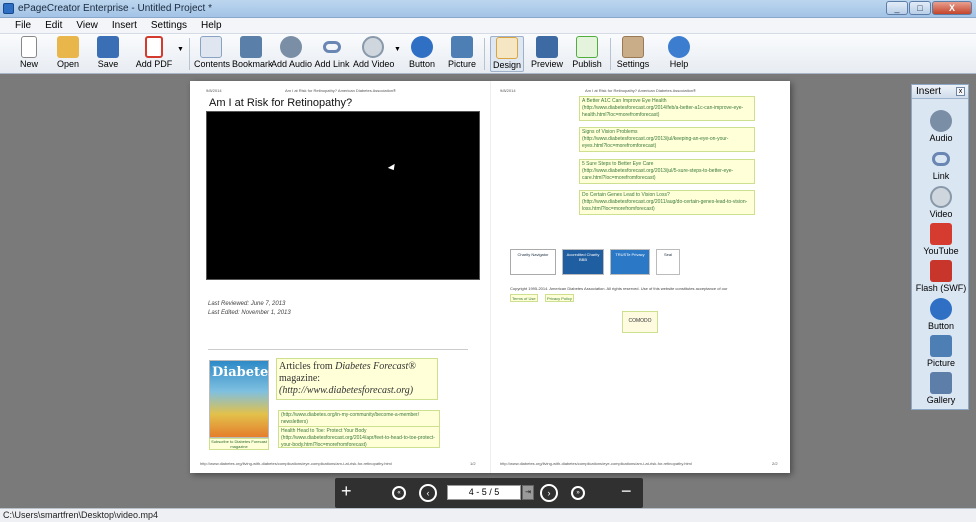 Image resolution: width=976 pixels, height=522 pixels. Describe the element at coordinates (324, 431) in the screenshot. I see `health-link-title: Health Head to Toe: Protect Your Body` at that location.